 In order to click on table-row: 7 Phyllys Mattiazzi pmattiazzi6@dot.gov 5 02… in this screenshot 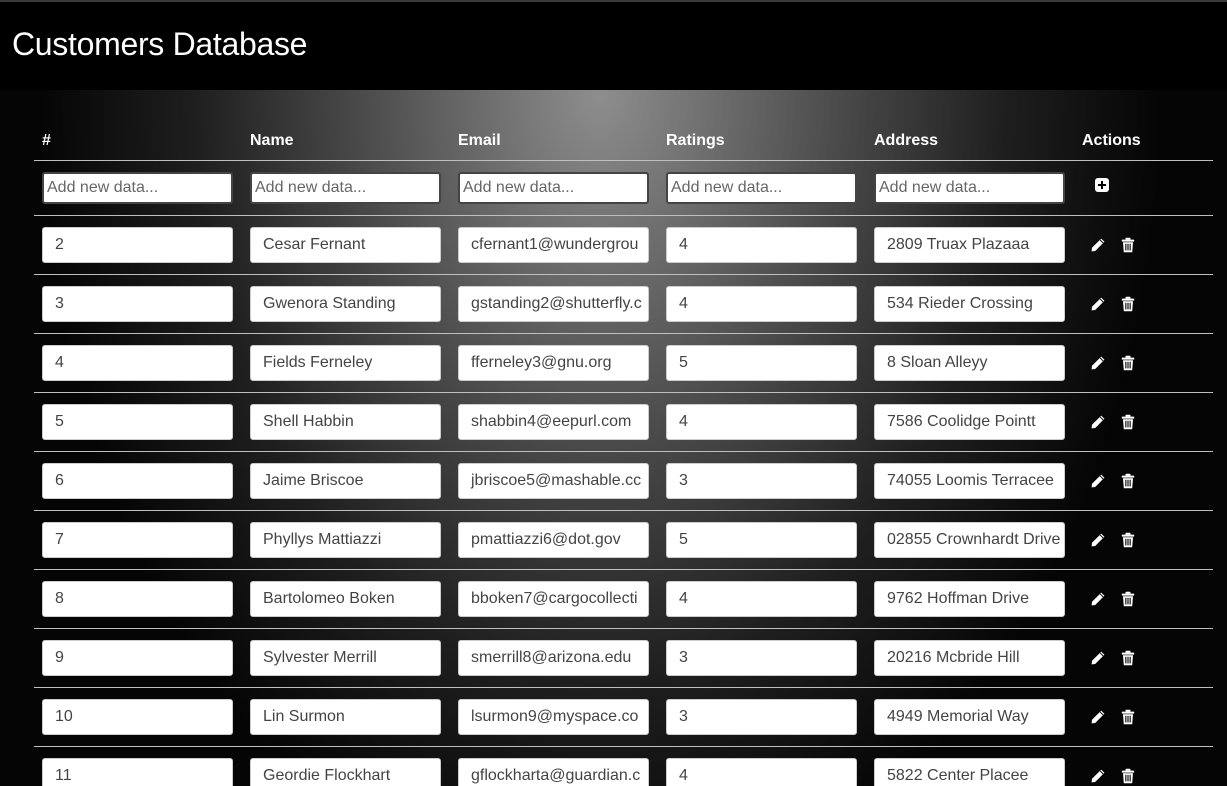, I will do `click(623, 540)`.